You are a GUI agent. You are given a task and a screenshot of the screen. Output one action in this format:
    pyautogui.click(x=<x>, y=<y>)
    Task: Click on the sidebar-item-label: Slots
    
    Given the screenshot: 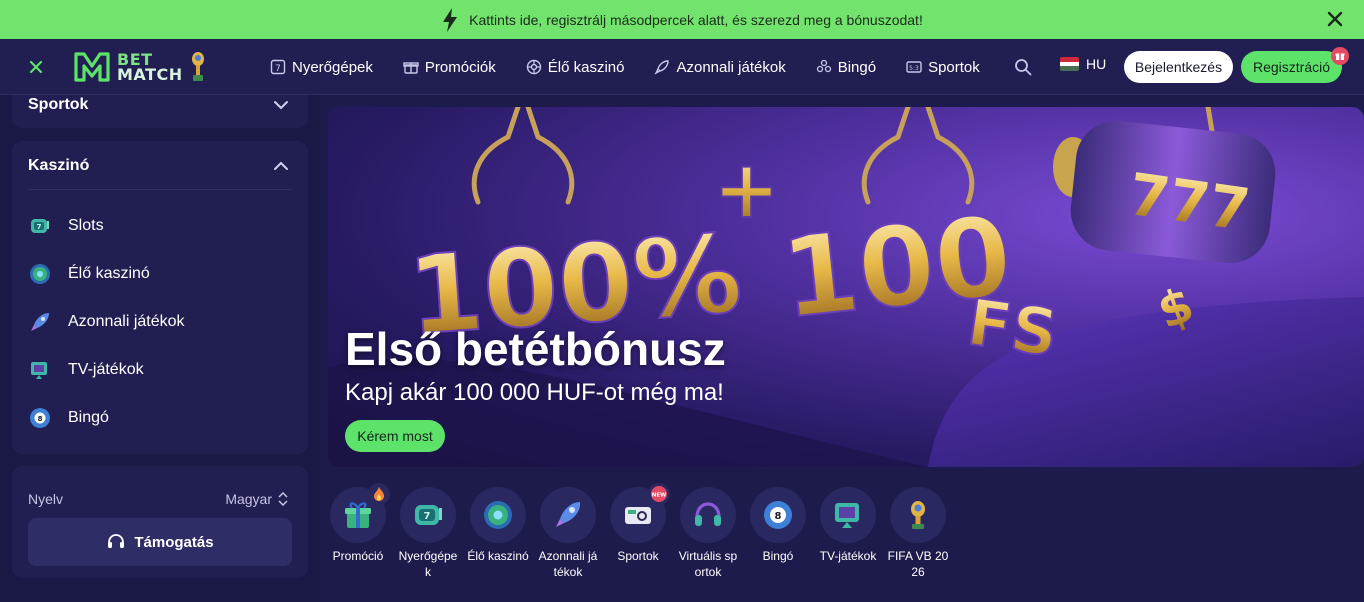 What is the action you would take?
    pyautogui.click(x=86, y=225)
    